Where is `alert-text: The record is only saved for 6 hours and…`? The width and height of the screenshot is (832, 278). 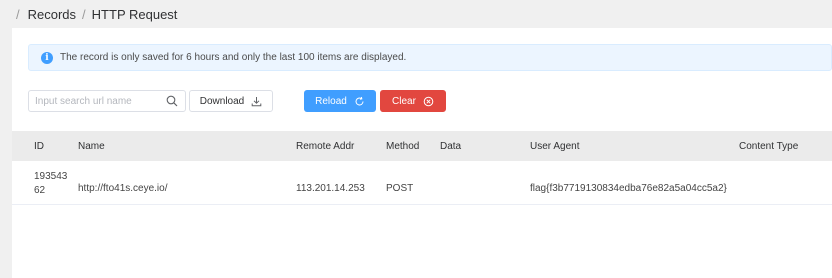 alert-text: The record is only saved for 6 hours and… is located at coordinates (233, 57).